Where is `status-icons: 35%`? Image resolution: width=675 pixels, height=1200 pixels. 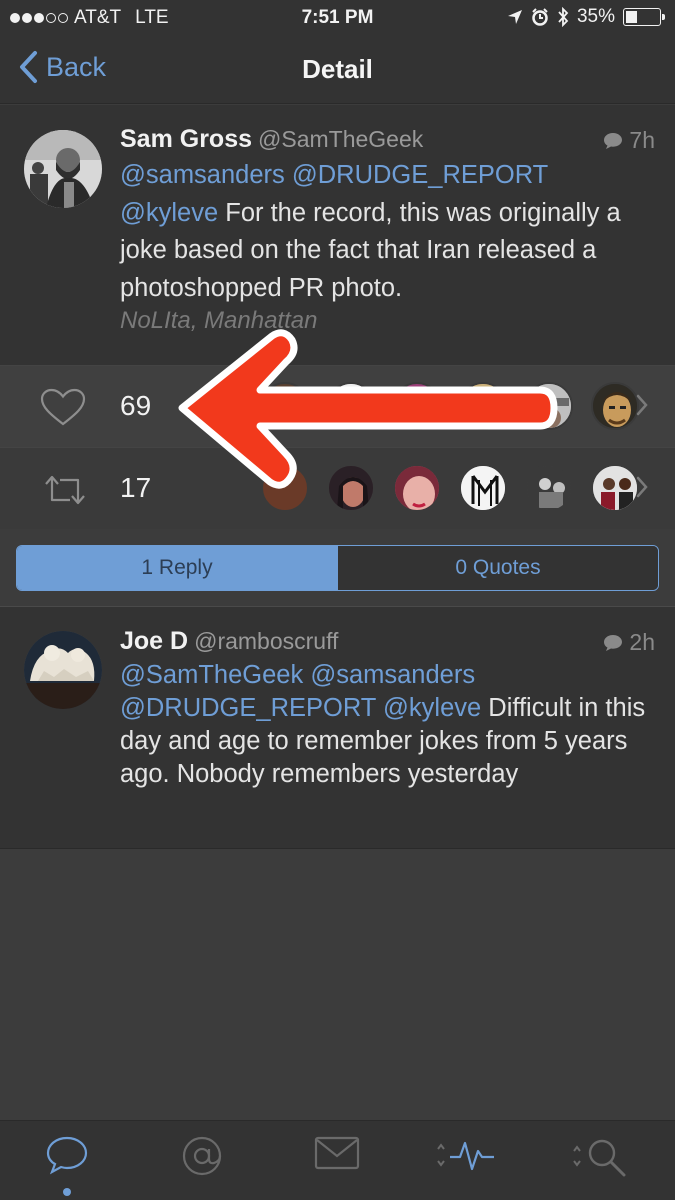
status-icons: 35% is located at coordinates (586, 17).